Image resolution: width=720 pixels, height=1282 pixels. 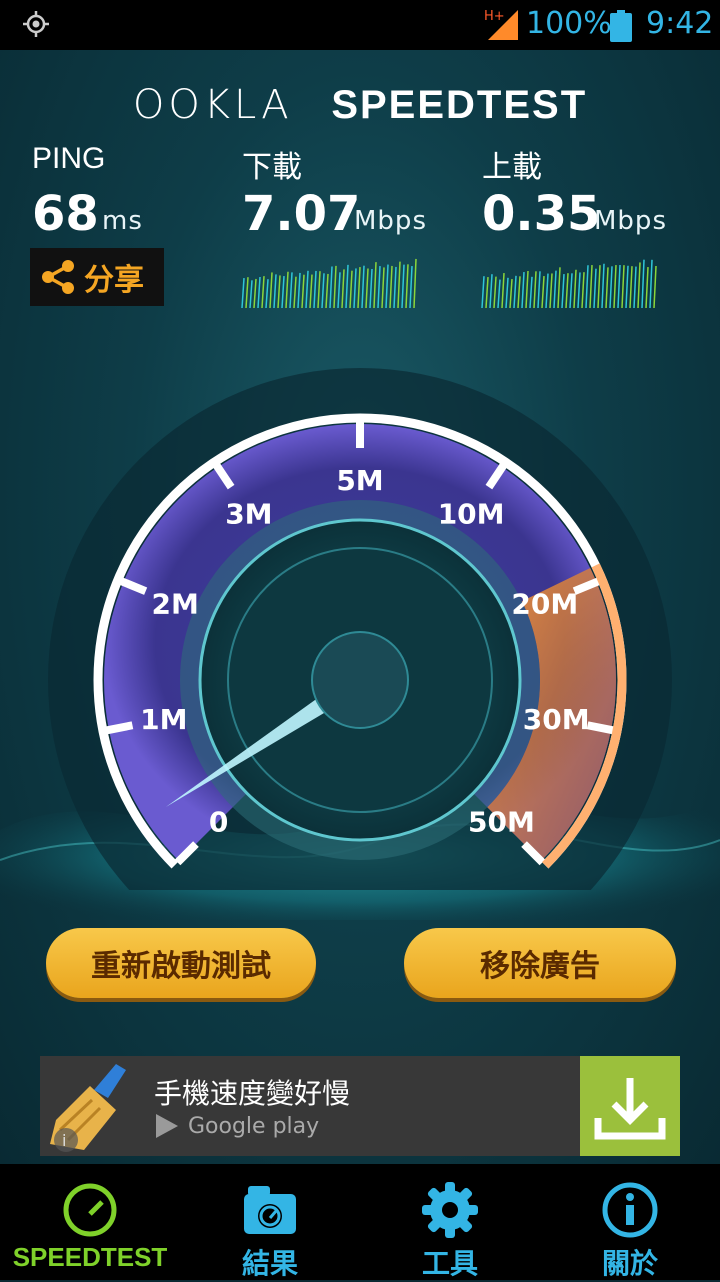 I want to click on ping-unit: ms, so click(x=122, y=221).